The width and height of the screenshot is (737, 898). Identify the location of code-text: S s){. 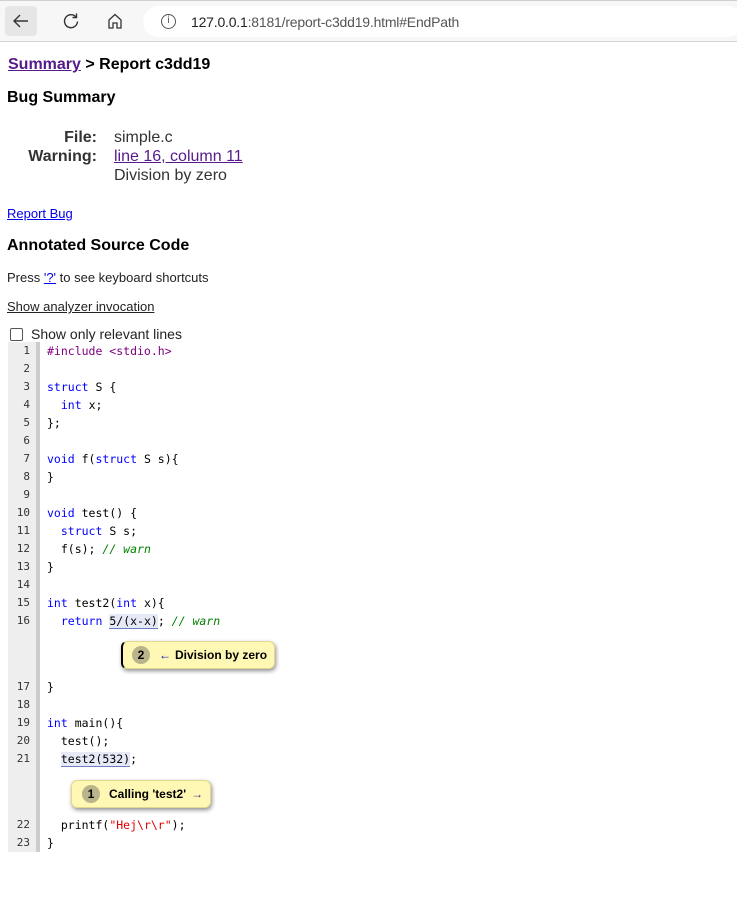
(158, 459).